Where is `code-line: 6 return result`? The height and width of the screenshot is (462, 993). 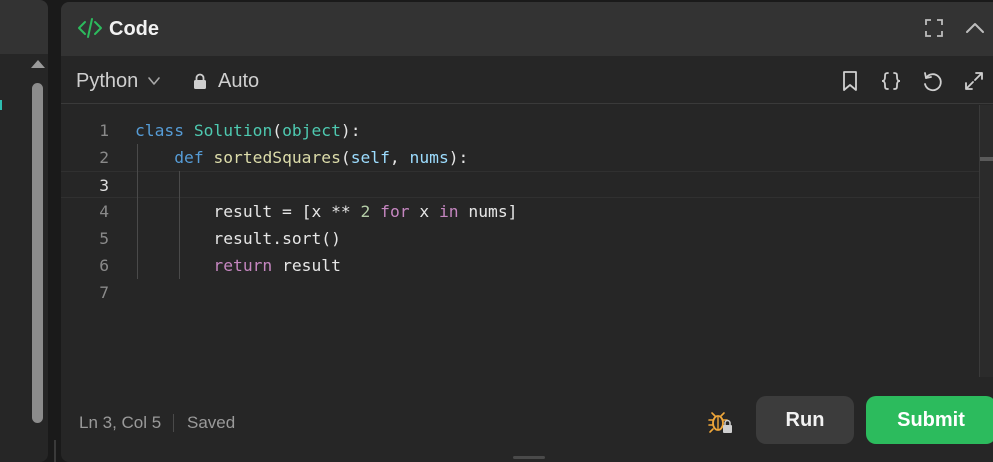
code-line: 6 return result is located at coordinates (520, 265).